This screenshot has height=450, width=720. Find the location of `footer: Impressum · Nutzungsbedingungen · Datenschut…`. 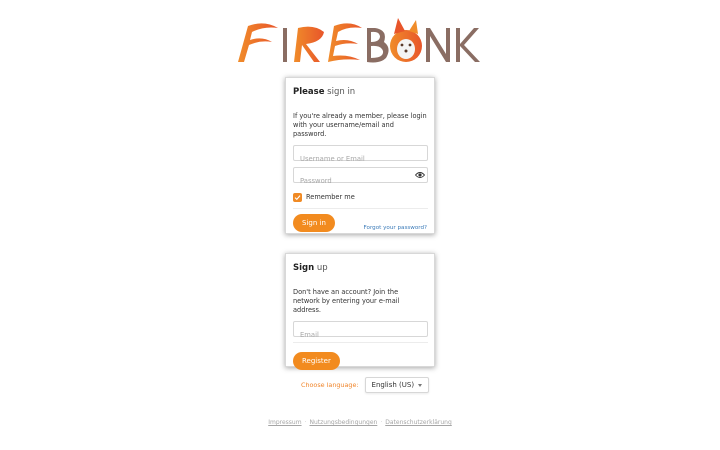

footer: Impressum · Nutzungsbedingungen · Datenschut… is located at coordinates (360, 422).